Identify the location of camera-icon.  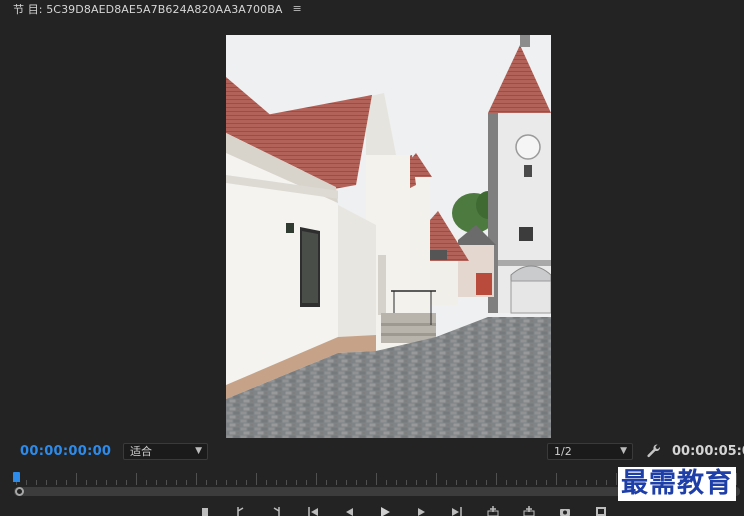
(565, 512).